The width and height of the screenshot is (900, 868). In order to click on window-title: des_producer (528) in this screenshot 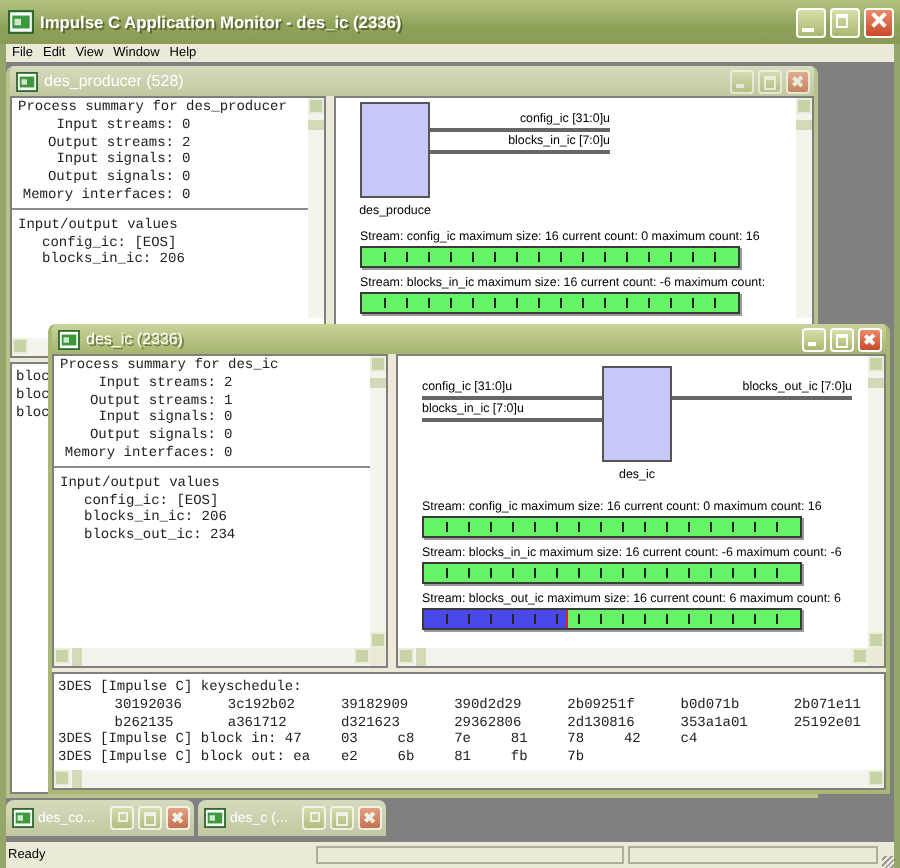, I will do `click(115, 81)`.